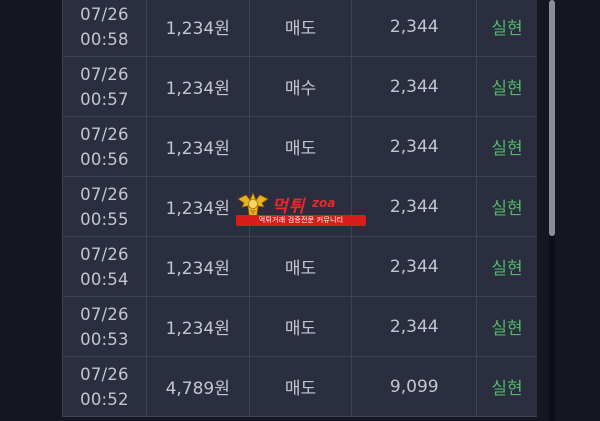 This screenshot has height=421, width=600. I want to click on trade-type: 매수, so click(301, 86).